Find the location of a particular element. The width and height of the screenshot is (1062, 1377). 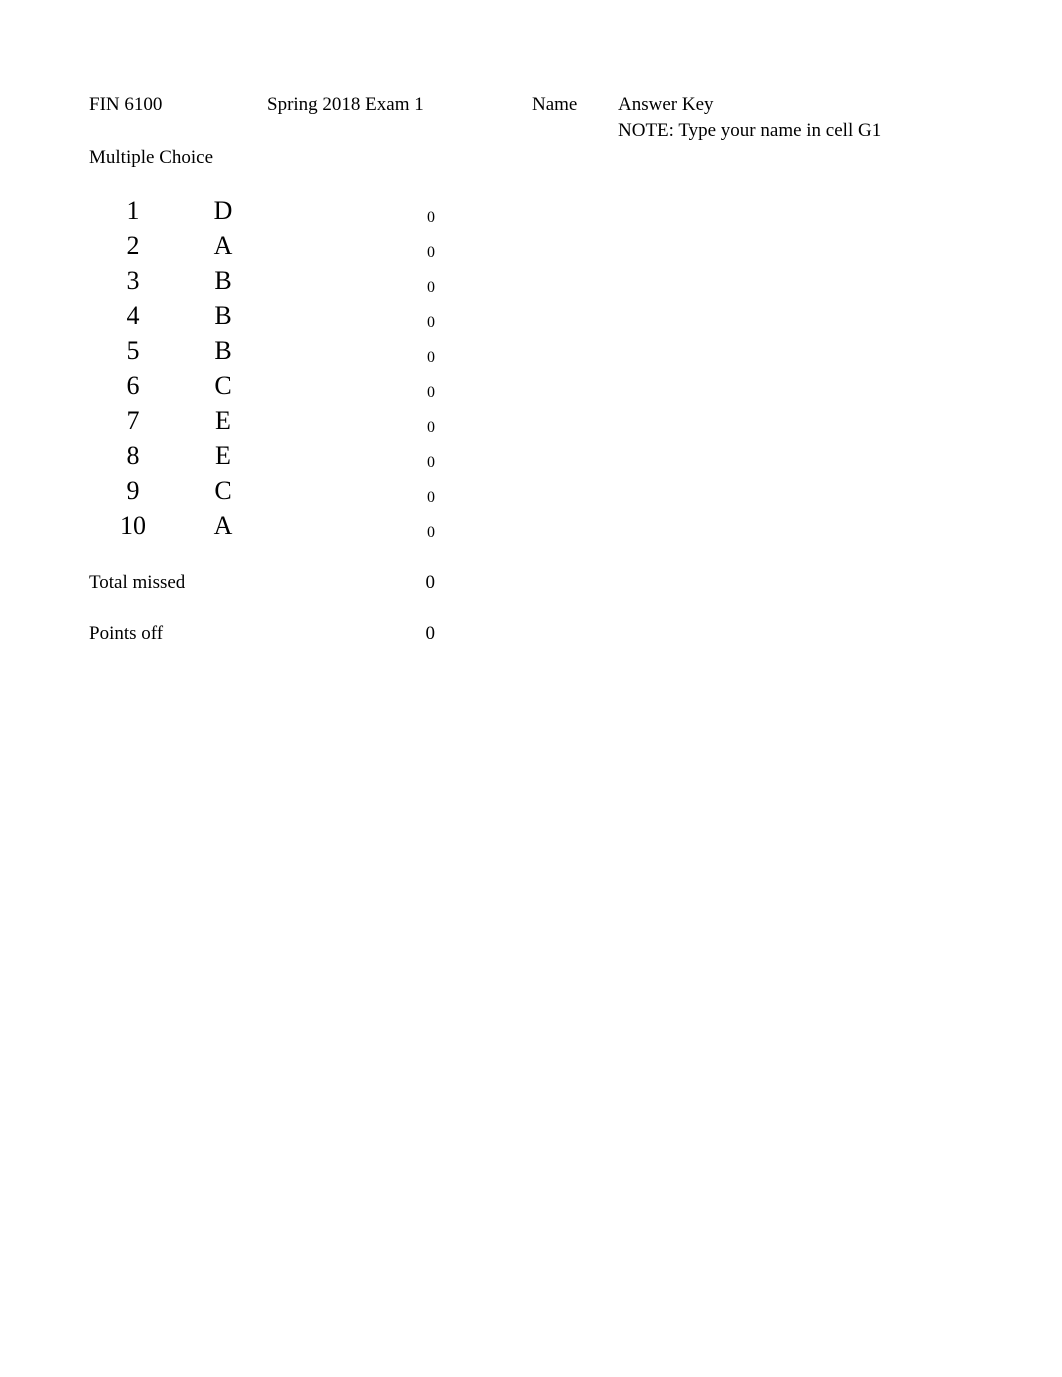

table-row: 3 B 0 is located at coordinates (240, 283).